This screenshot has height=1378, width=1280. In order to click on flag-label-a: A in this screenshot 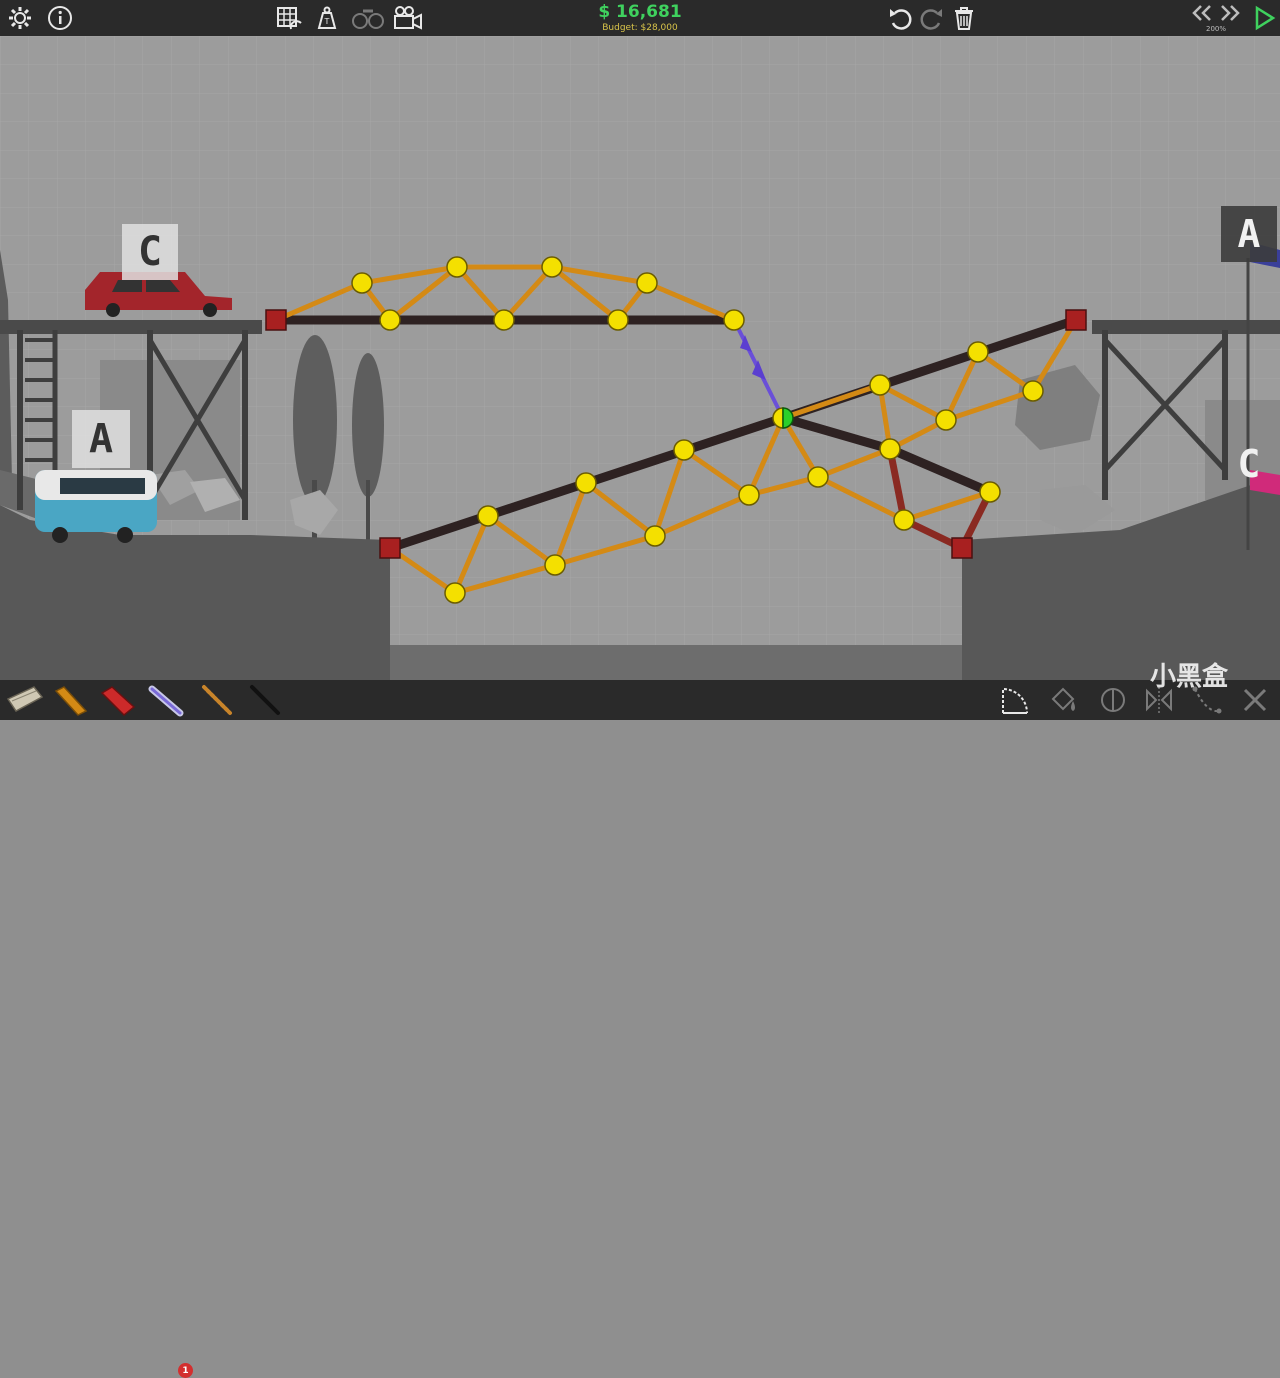, I will do `click(1249, 234)`.